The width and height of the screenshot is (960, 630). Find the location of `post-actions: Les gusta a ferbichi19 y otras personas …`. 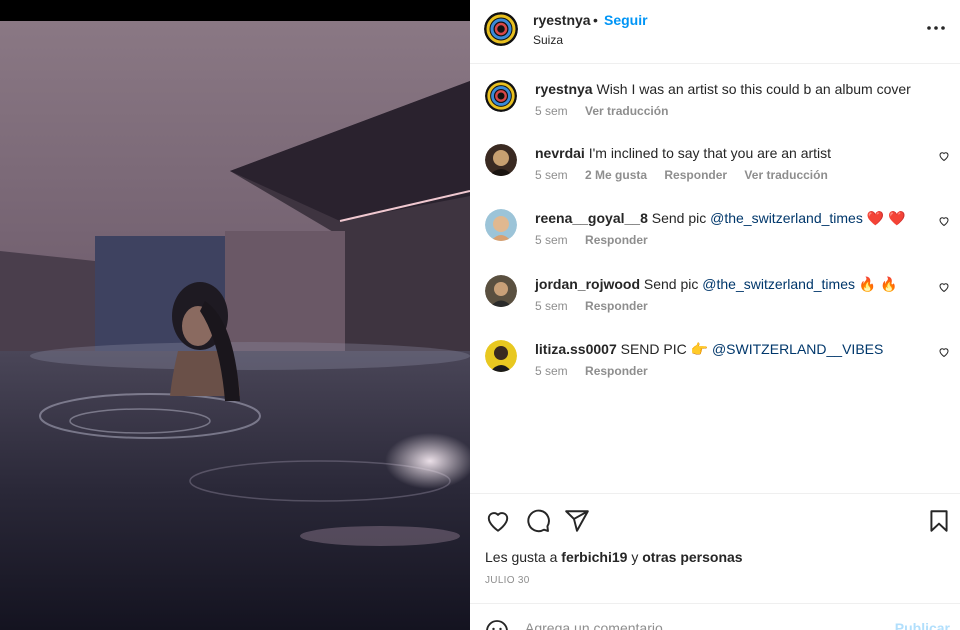

post-actions: Les gusta a ferbichi19 y otras personas … is located at coordinates (715, 561).